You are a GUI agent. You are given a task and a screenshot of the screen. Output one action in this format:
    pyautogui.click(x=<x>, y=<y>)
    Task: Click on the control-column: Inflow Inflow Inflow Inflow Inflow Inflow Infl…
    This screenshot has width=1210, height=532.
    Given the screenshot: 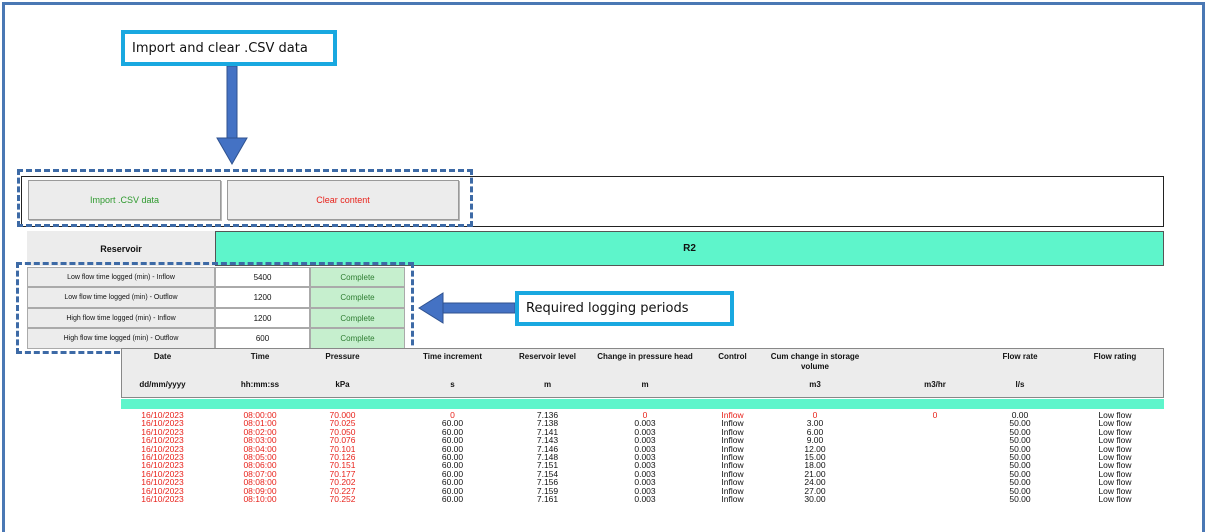 What is the action you would take?
    pyautogui.click(x=732, y=458)
    